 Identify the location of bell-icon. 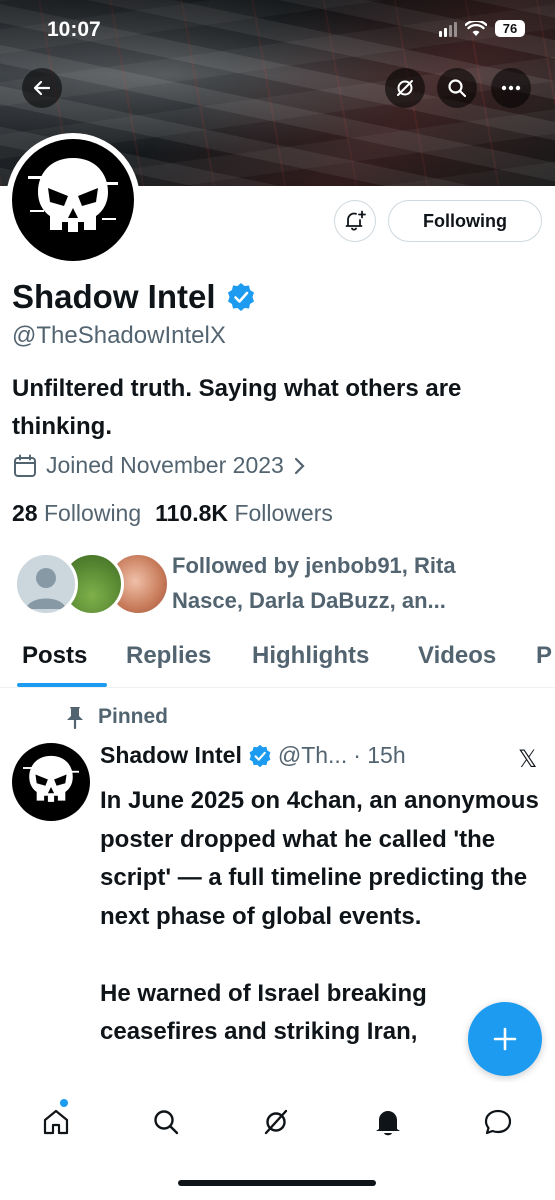
(388, 1123).